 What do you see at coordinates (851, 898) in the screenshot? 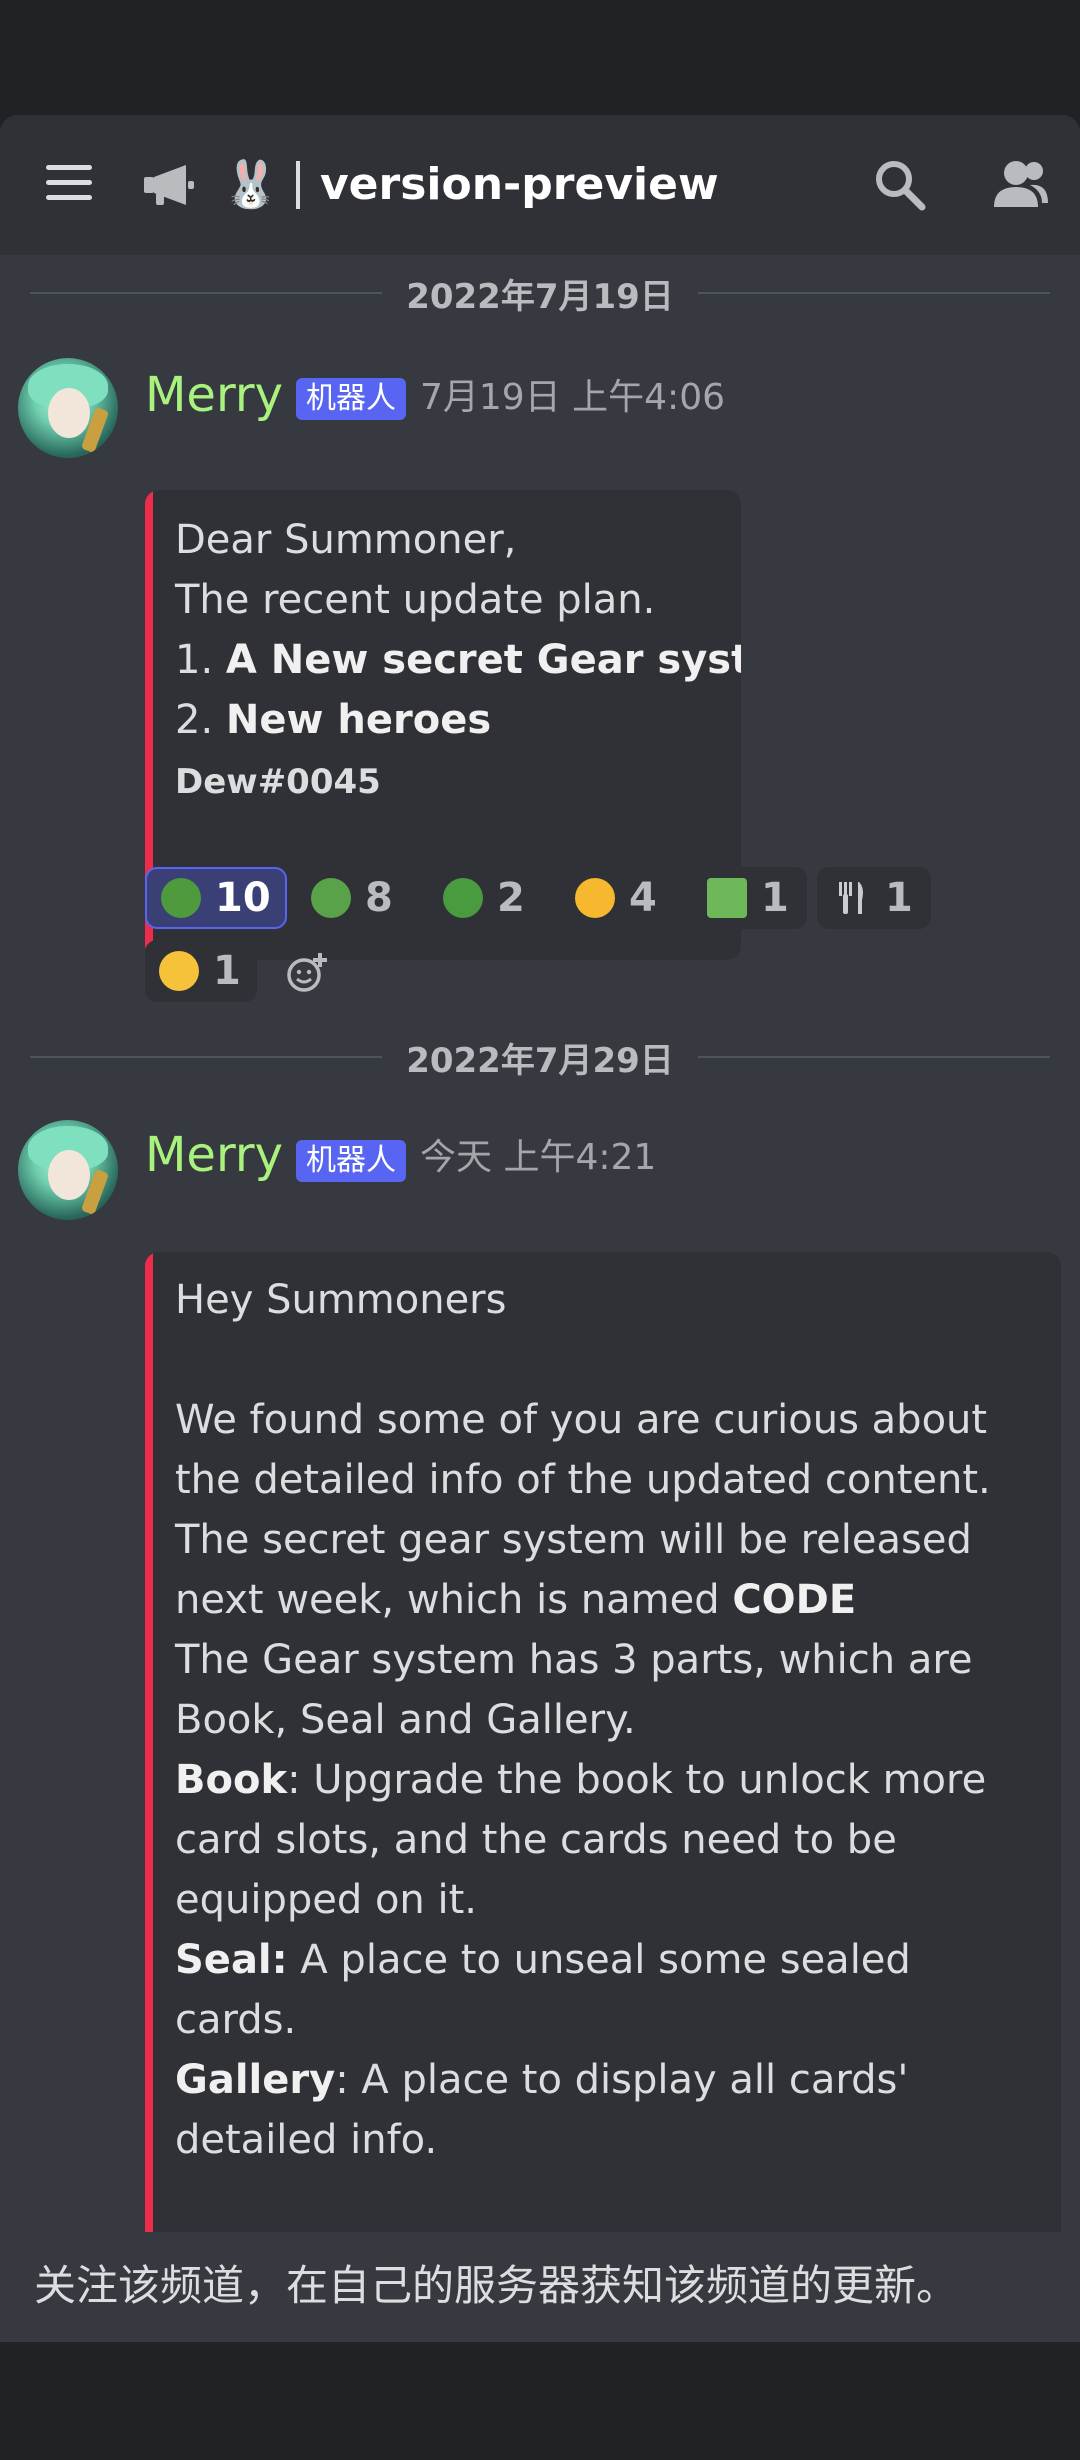
I see `fork-knife-emoji-icon` at bounding box center [851, 898].